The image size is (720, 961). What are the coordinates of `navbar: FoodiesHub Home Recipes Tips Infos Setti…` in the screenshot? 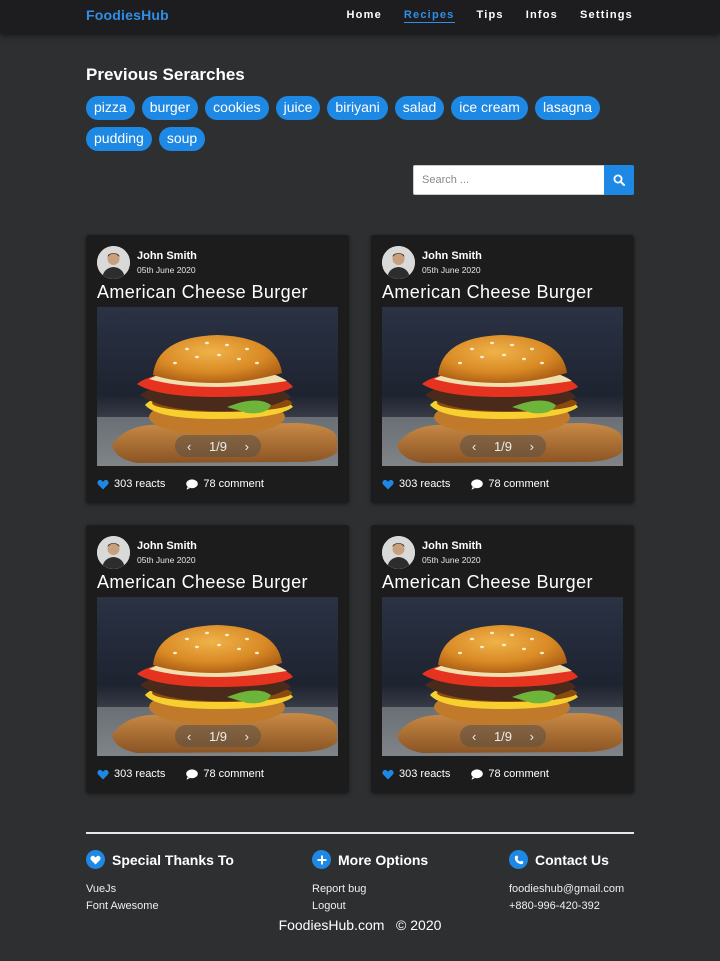 It's located at (360, 16).